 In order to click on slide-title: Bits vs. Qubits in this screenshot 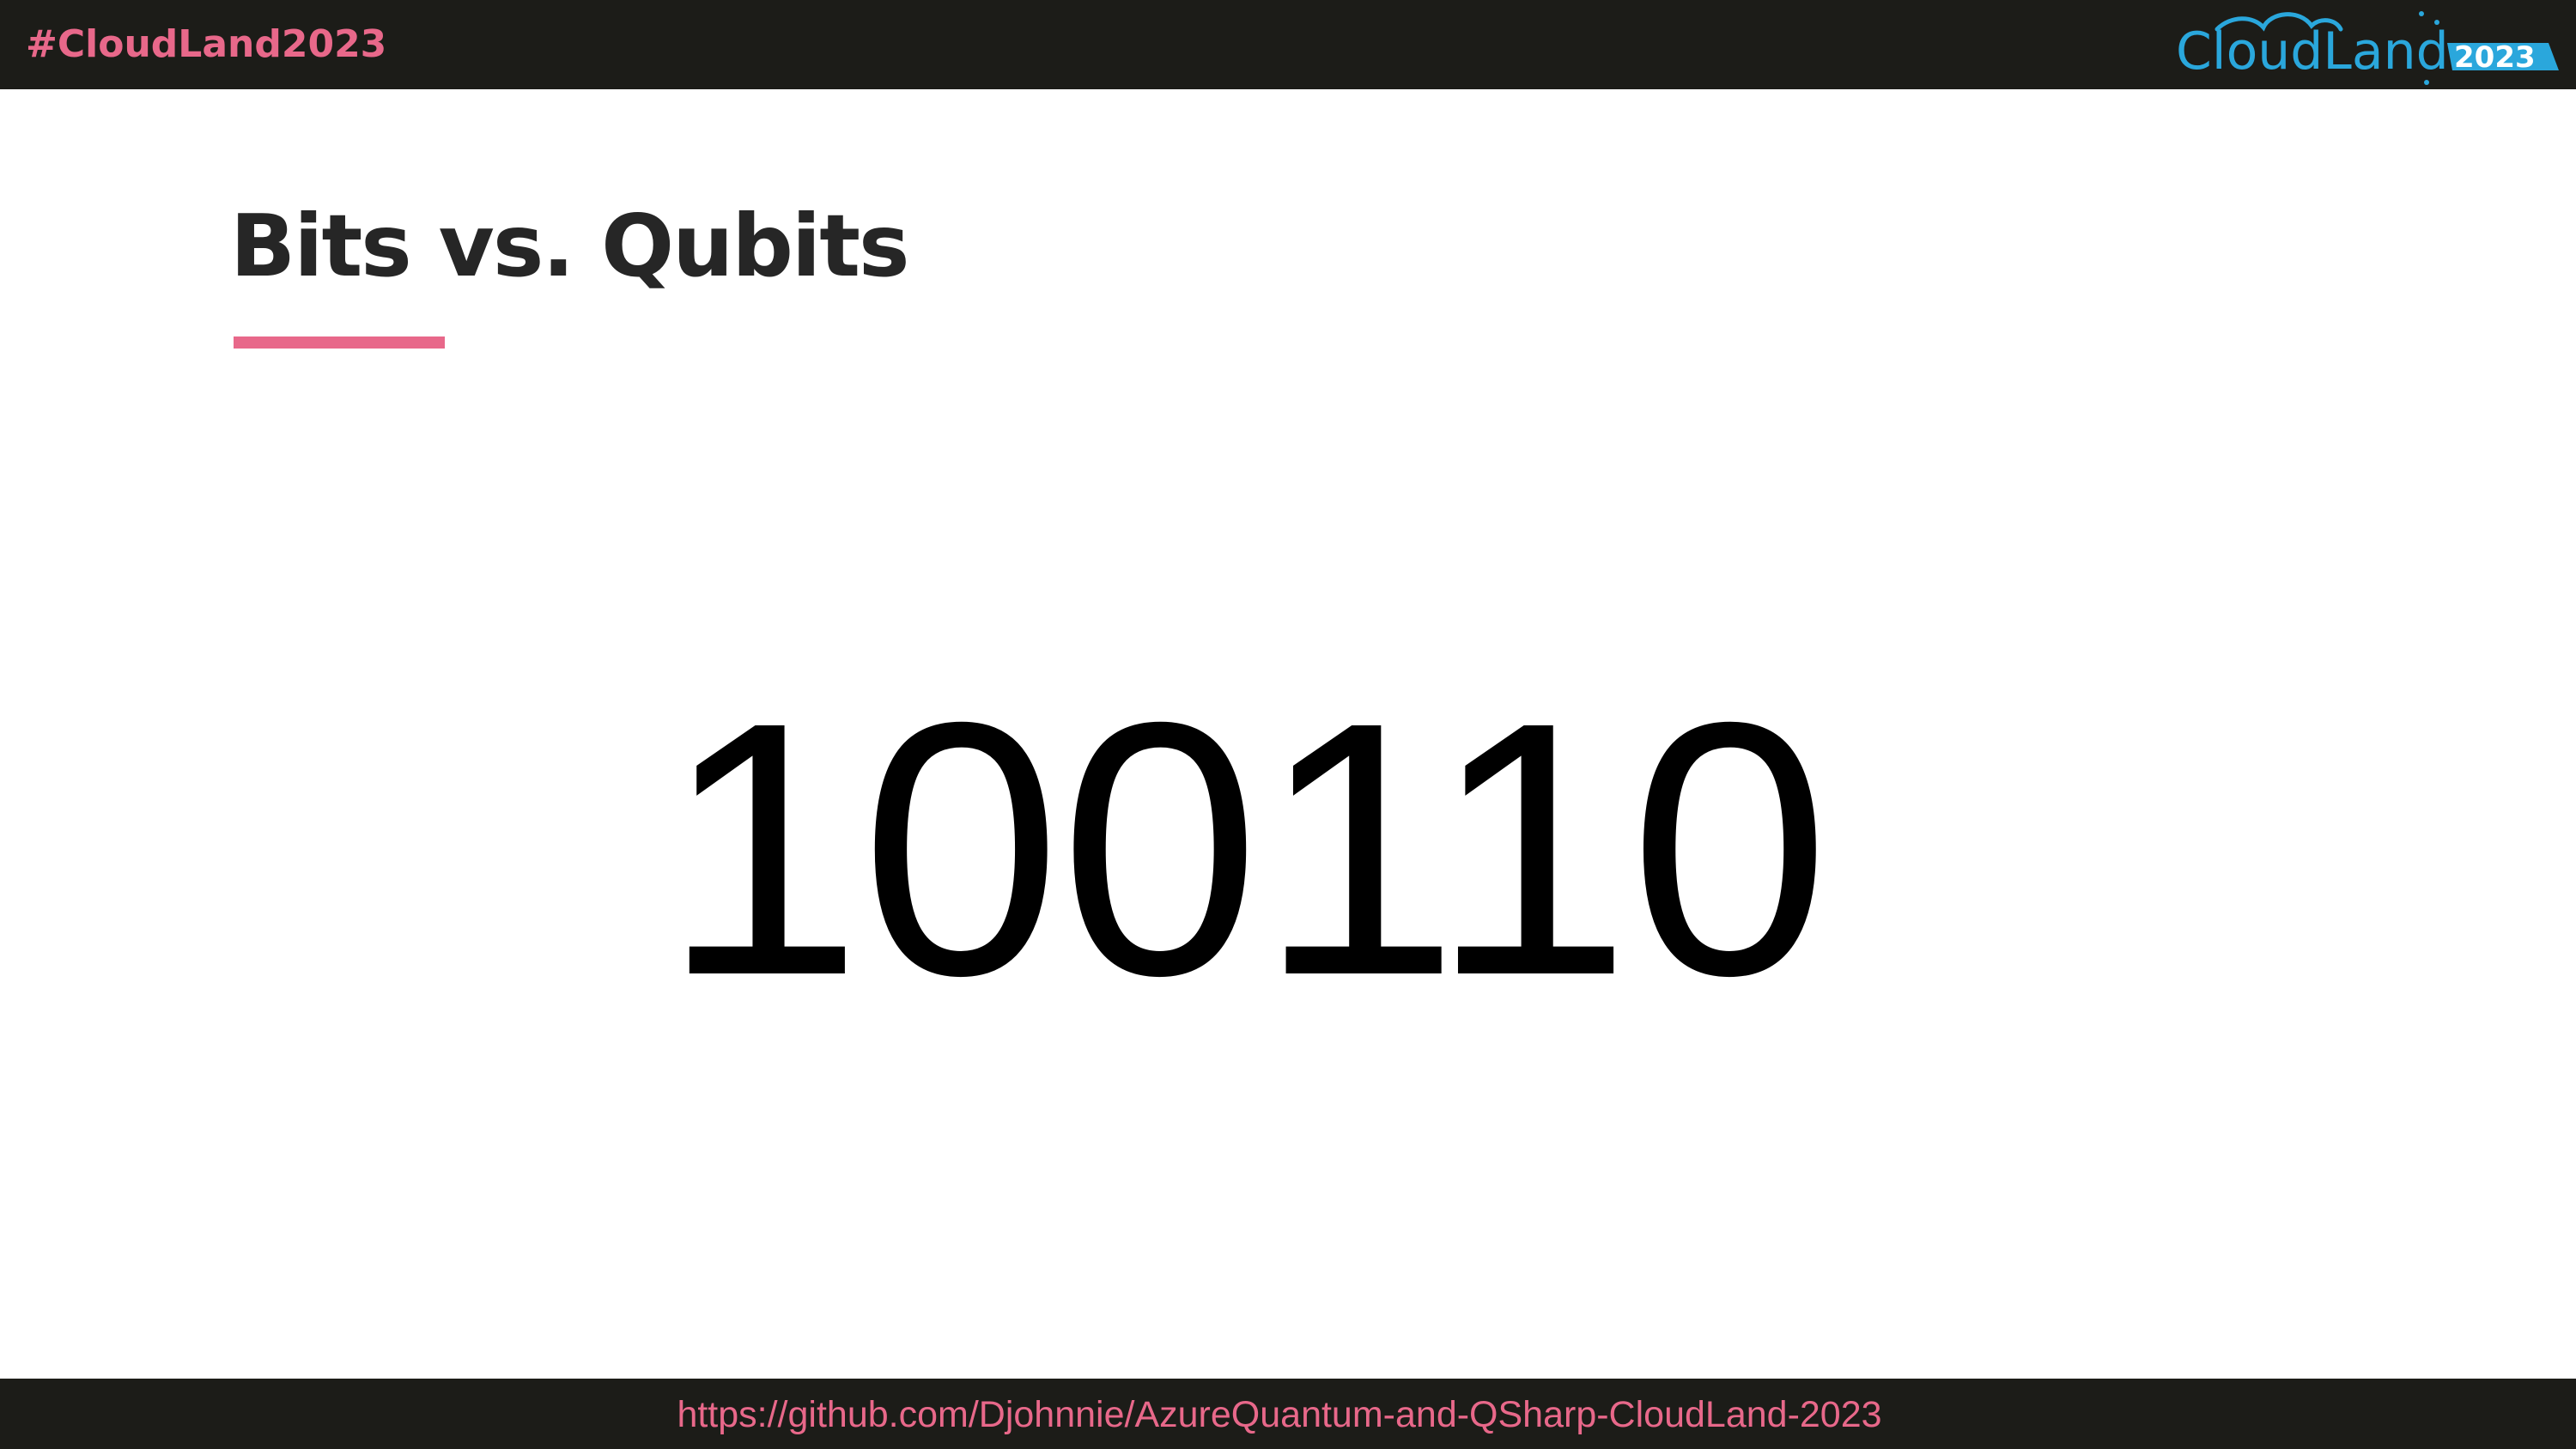, I will do `click(570, 246)`.